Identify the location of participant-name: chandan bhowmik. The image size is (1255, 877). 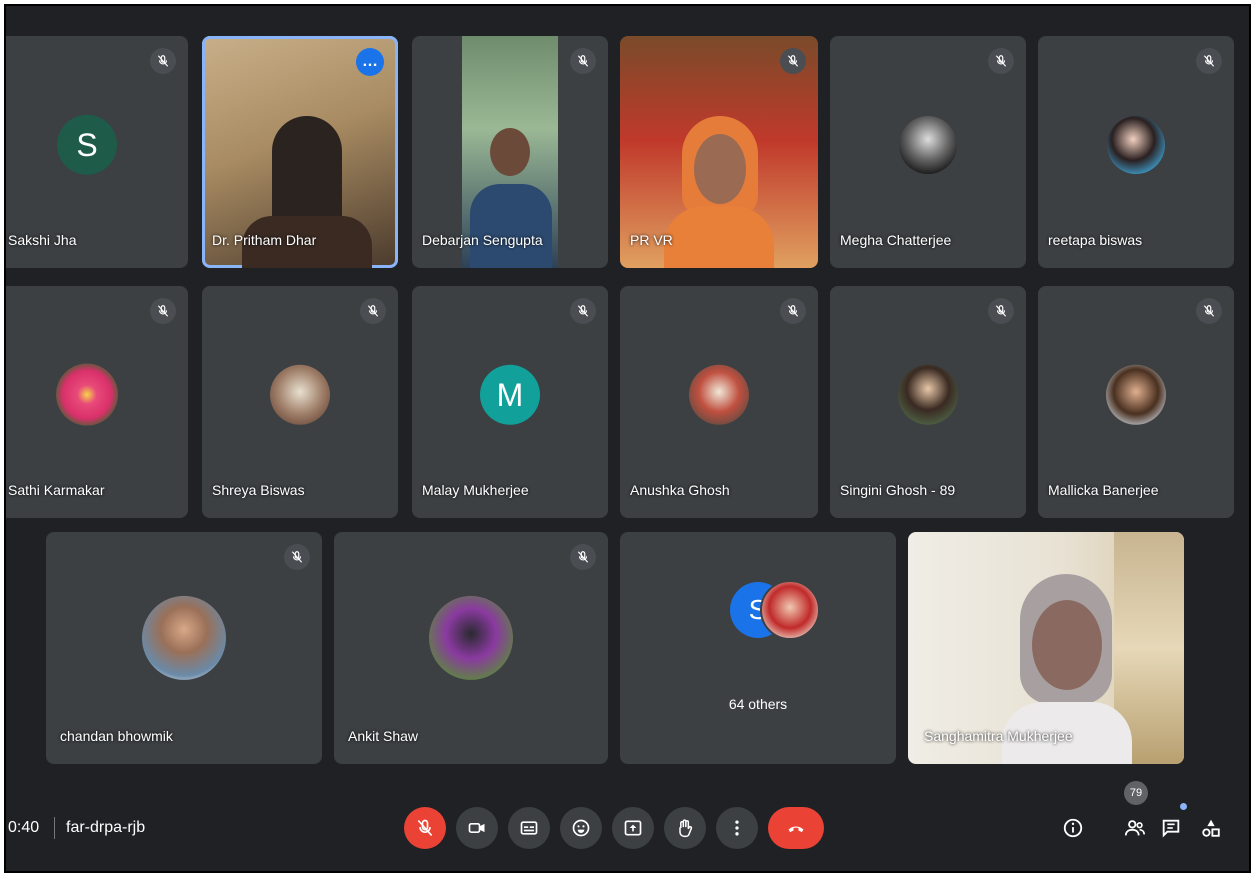
(116, 736).